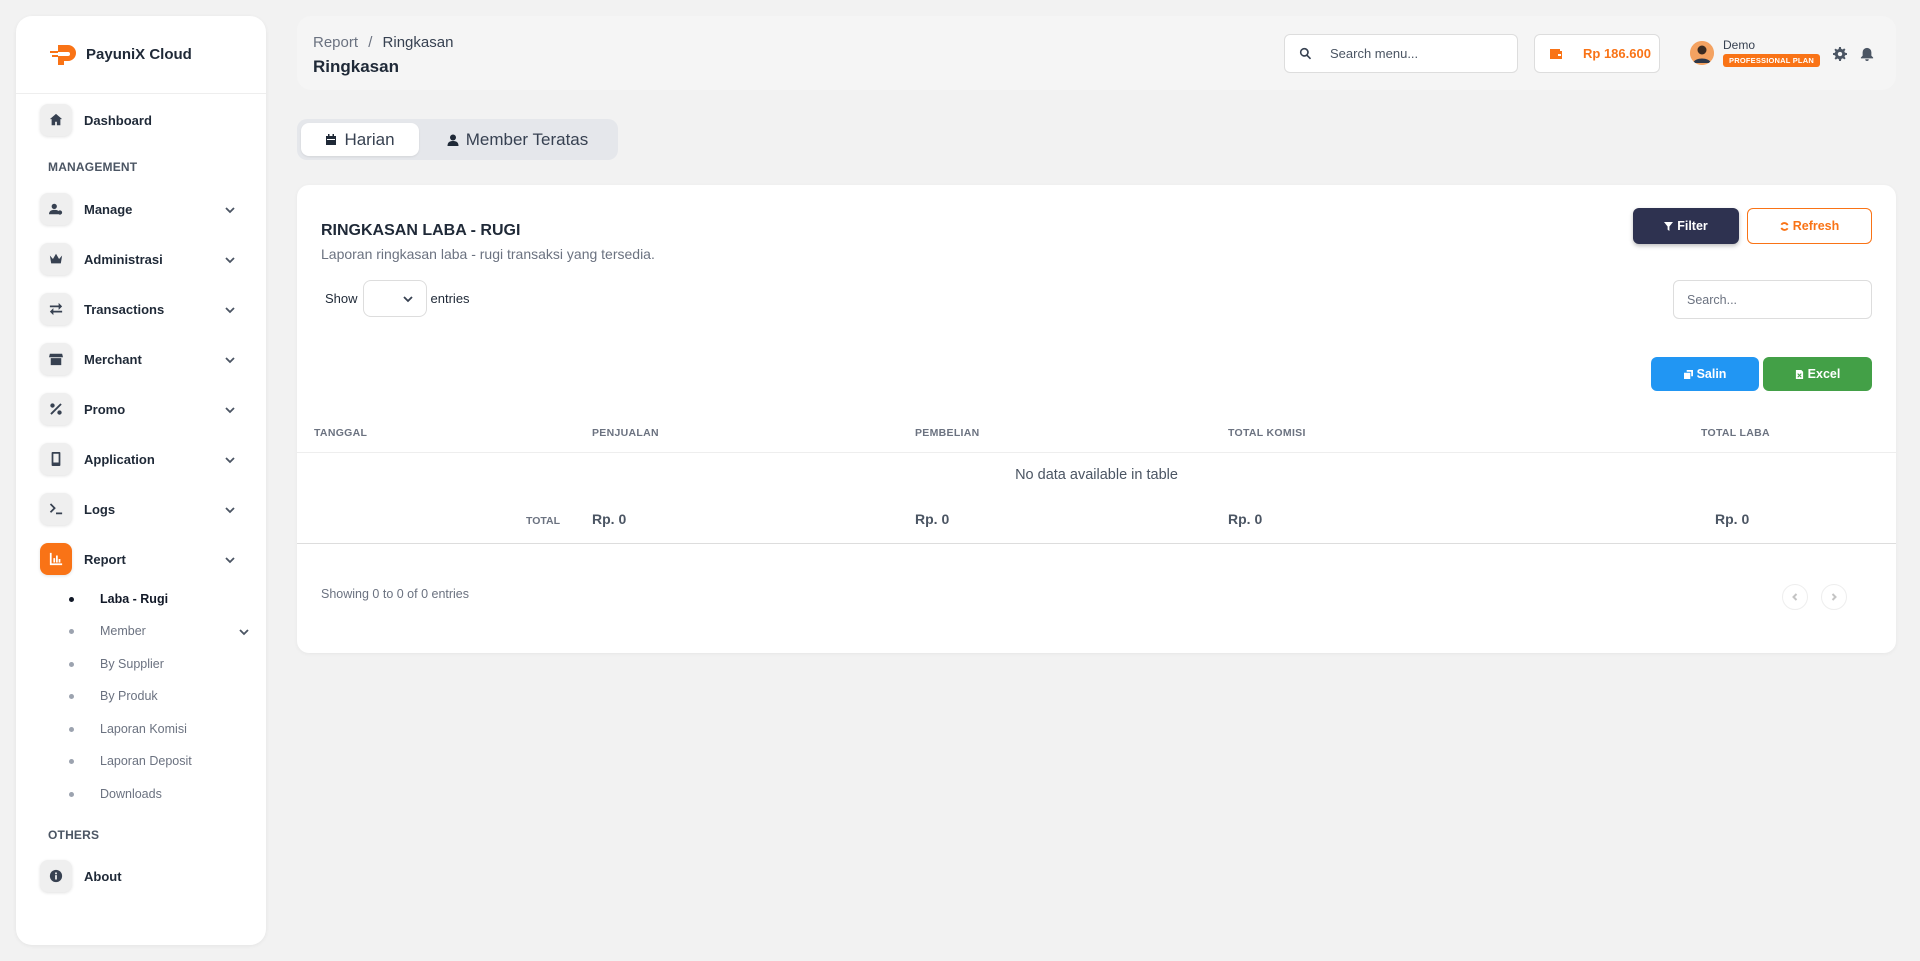  I want to click on sub-item-label: Laba - Rugi, so click(134, 599).